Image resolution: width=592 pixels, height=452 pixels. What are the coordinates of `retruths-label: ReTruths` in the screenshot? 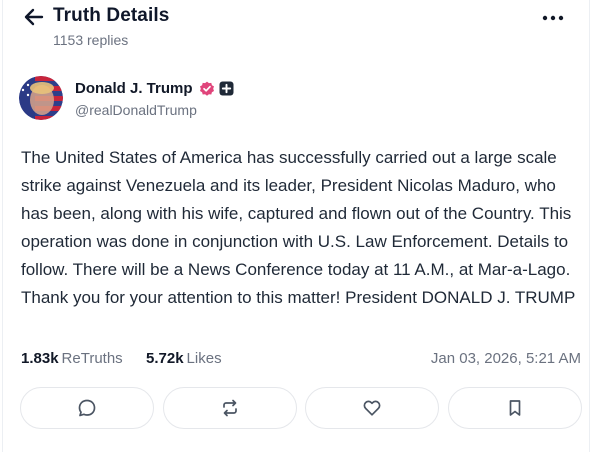 It's located at (92, 358).